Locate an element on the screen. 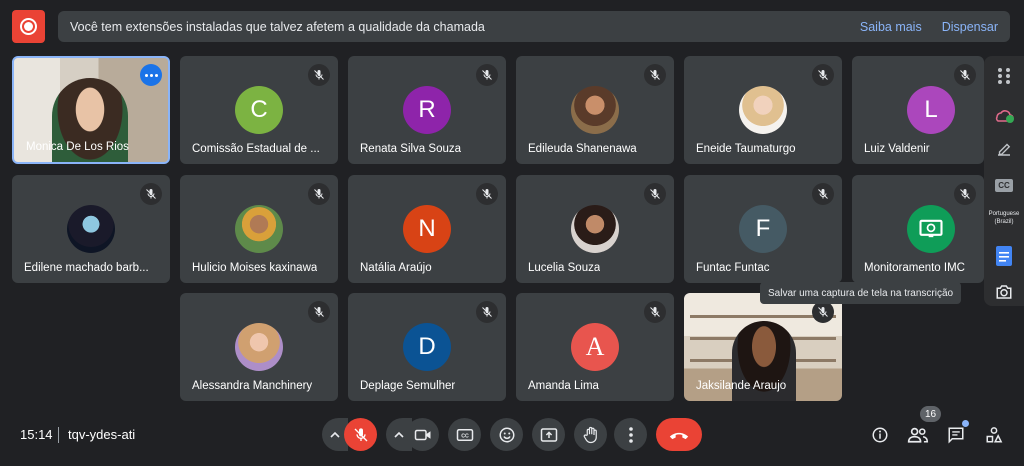  recording-button is located at coordinates (28, 26).